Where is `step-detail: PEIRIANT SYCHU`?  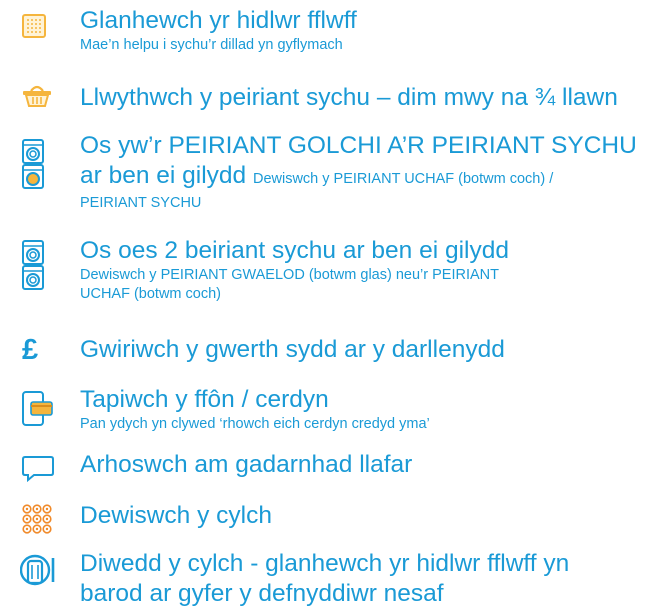 step-detail: PEIRIANT SYCHU is located at coordinates (141, 203).